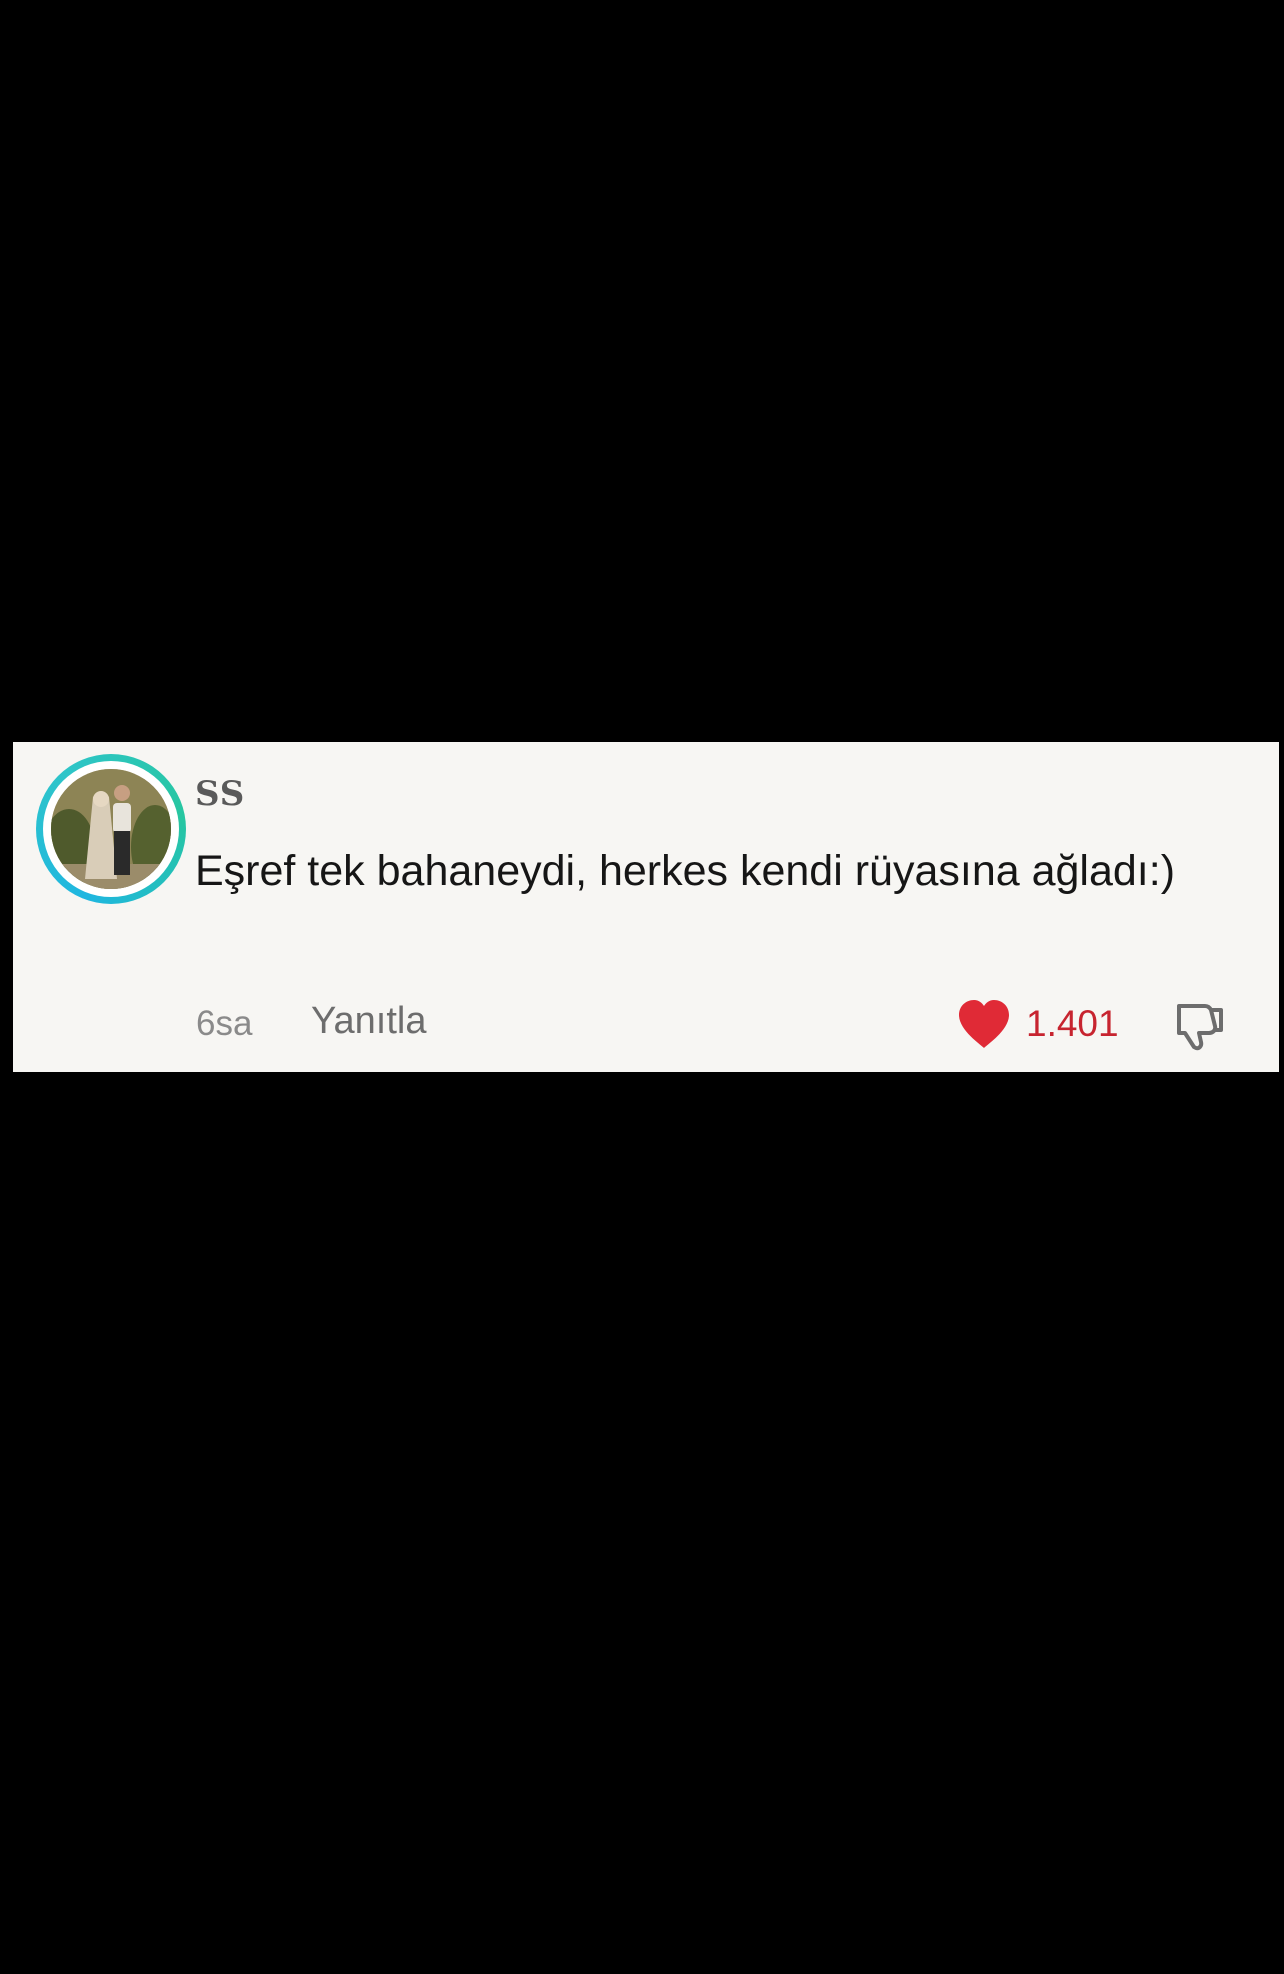 The image size is (1284, 1974). I want to click on heart-icon, so click(984, 1024).